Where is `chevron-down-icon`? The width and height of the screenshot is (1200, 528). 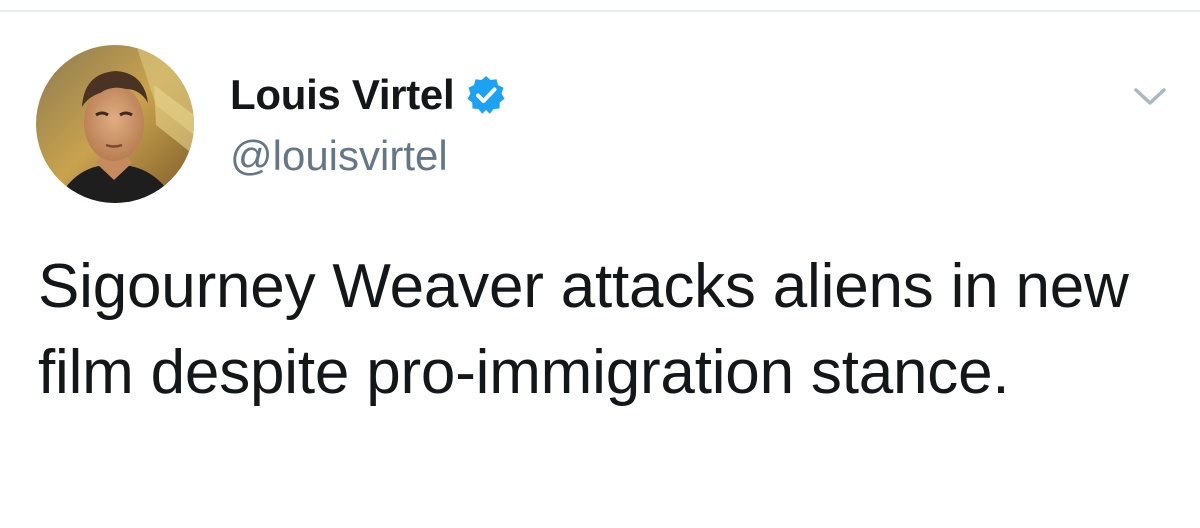
chevron-down-icon is located at coordinates (1150, 96).